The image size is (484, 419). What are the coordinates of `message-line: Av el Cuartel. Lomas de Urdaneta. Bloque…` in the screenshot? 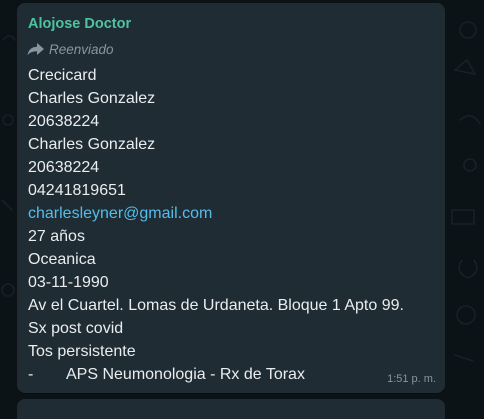 It's located at (216, 305).